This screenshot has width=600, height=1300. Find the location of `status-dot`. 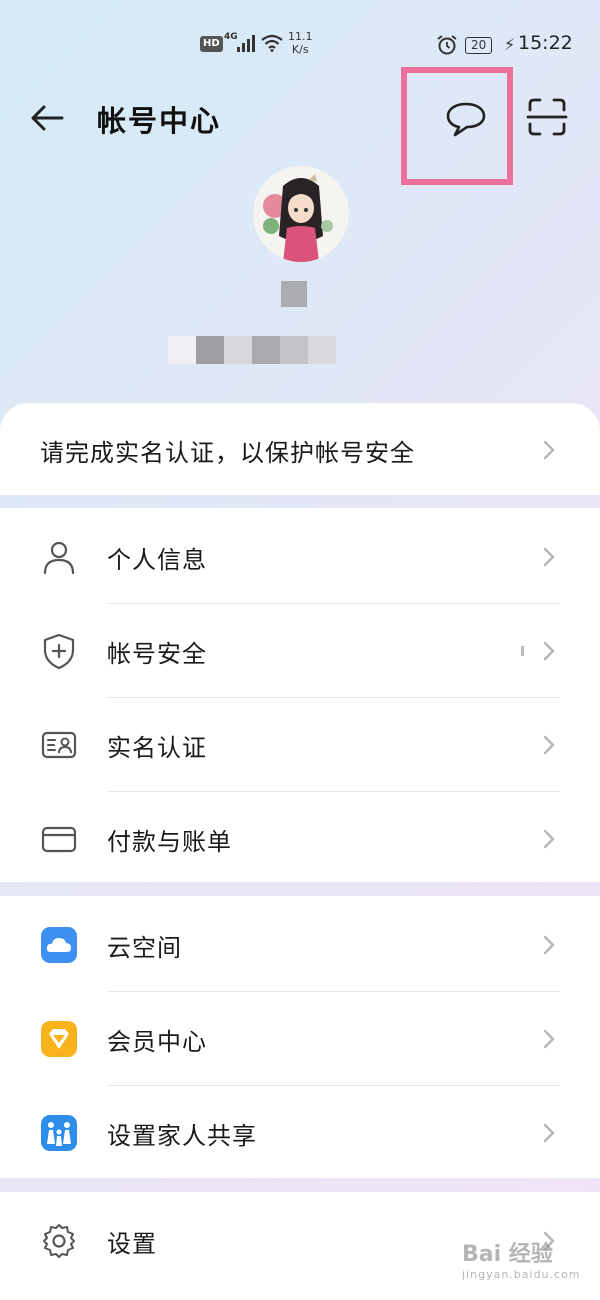

status-dot is located at coordinates (522, 651).